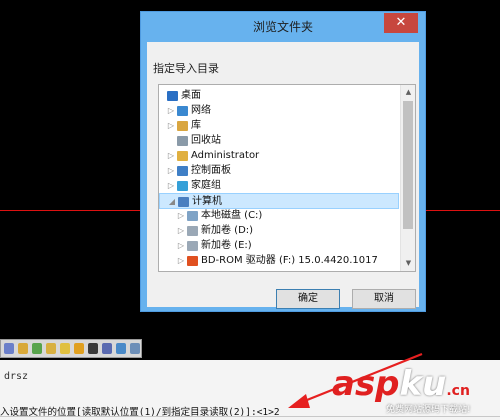 The height and width of the screenshot is (420, 500). I want to click on sun-icon, so click(79, 348).